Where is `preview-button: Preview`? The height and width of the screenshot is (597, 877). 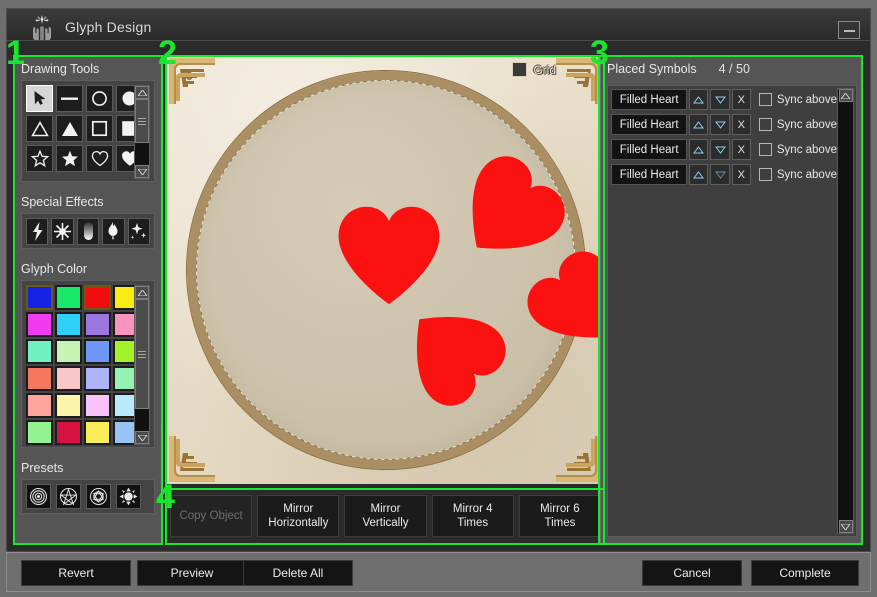
preview-button: Preview is located at coordinates (192, 573).